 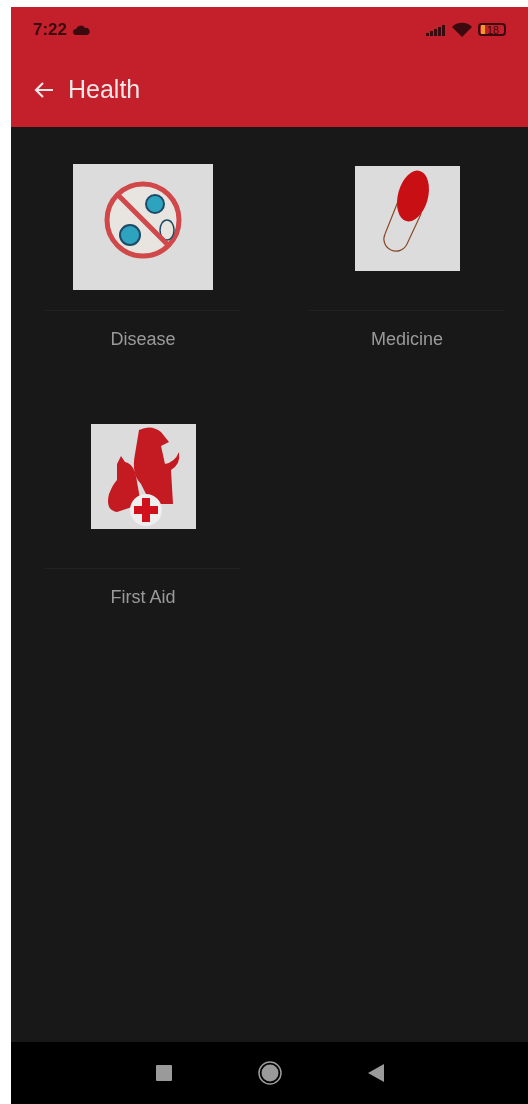 What do you see at coordinates (82, 29) in the screenshot?
I see `cloud-icon` at bounding box center [82, 29].